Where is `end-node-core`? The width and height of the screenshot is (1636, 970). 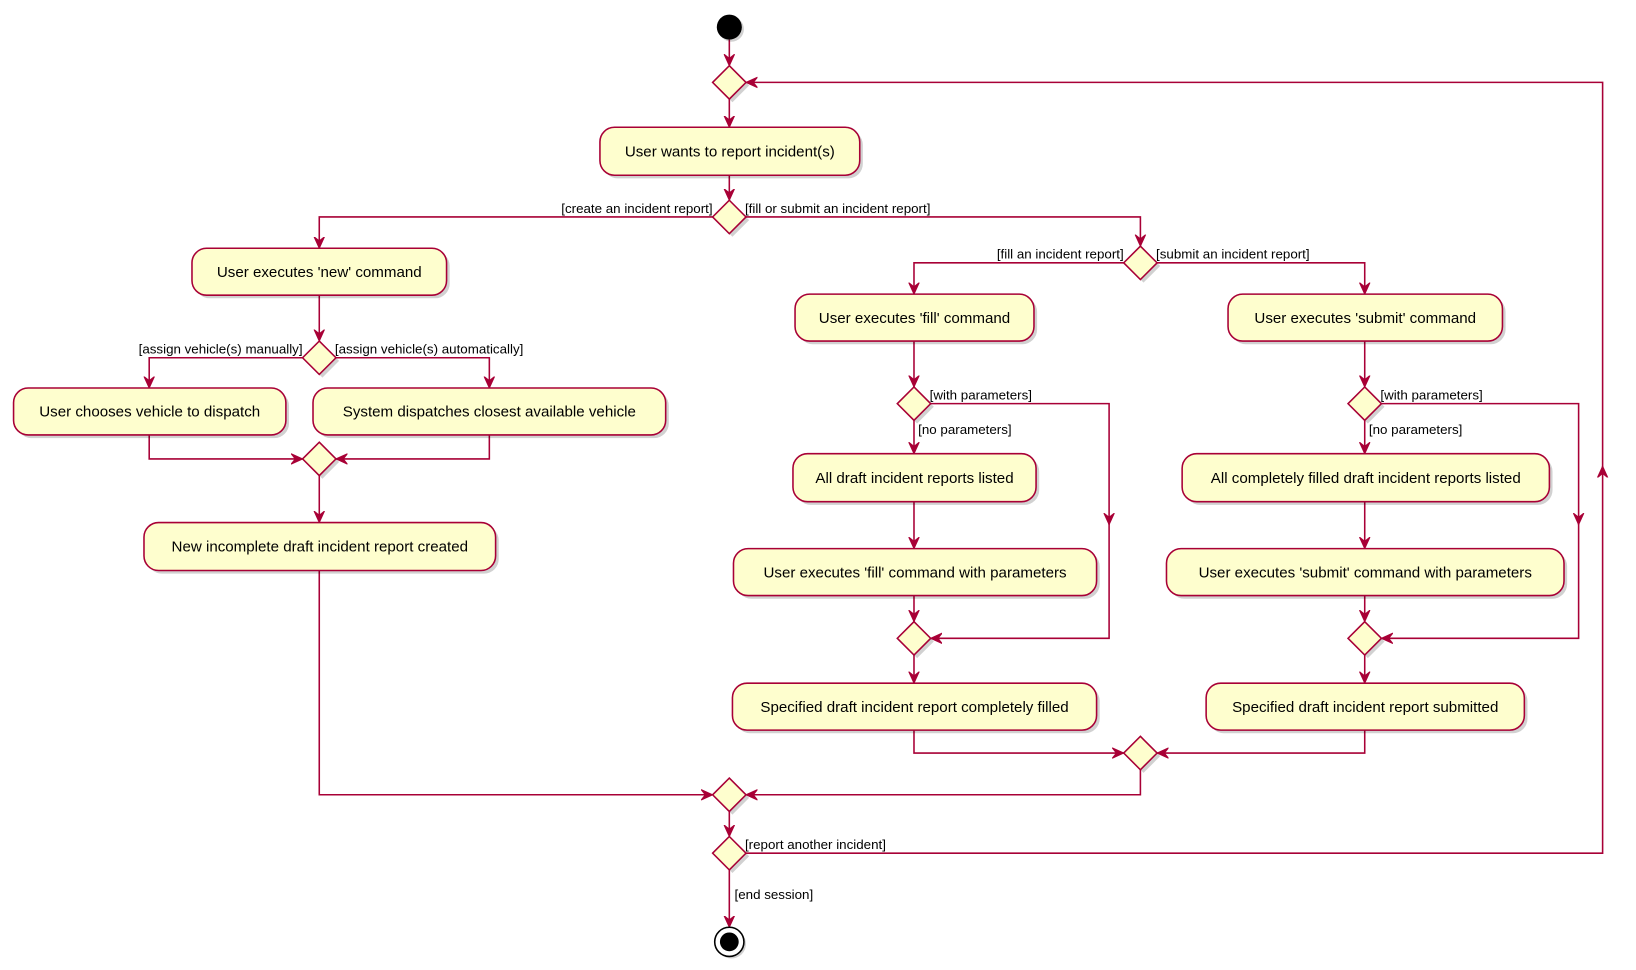 end-node-core is located at coordinates (729, 942).